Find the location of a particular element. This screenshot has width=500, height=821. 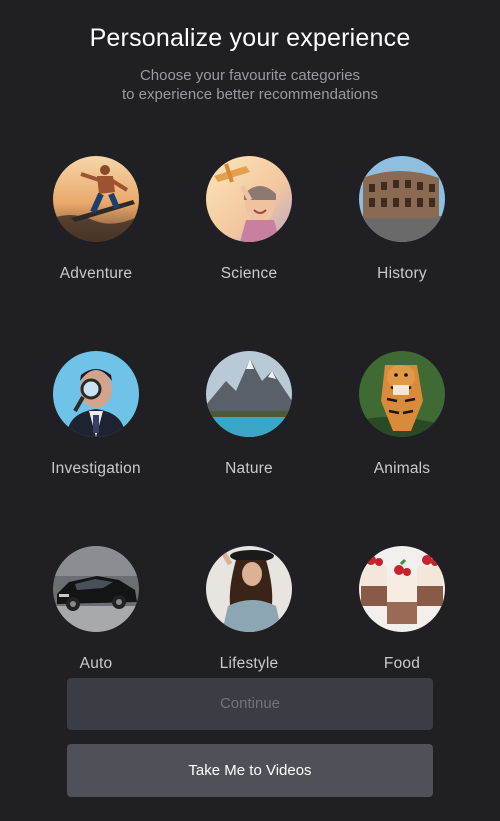

continue-button: Continue is located at coordinates (250, 704).